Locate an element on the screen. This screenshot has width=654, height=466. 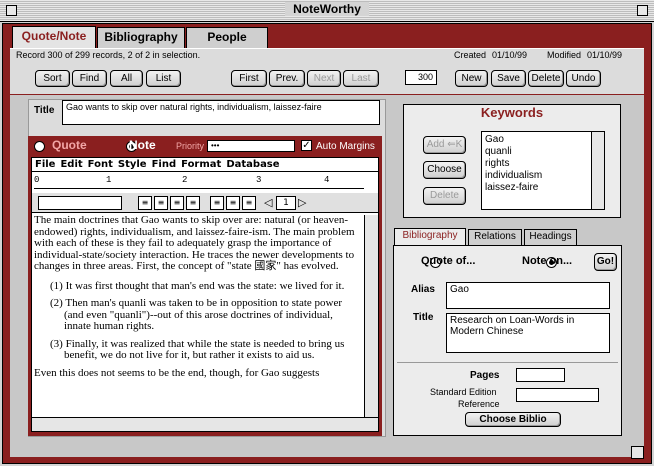
window-titlebar: NoteWorthy is located at coordinates (327, 11).